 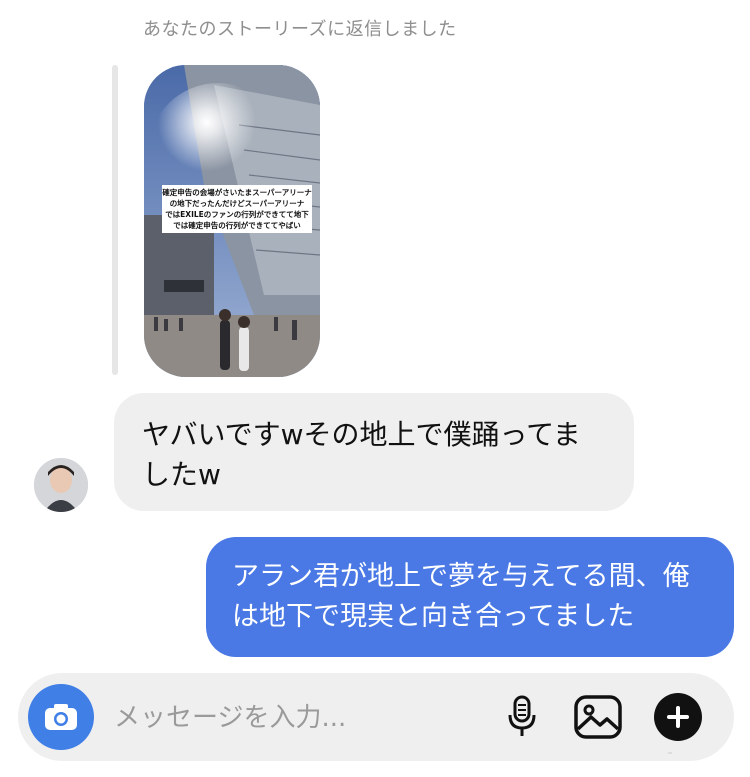 I want to click on message-composer, so click(x=376, y=717).